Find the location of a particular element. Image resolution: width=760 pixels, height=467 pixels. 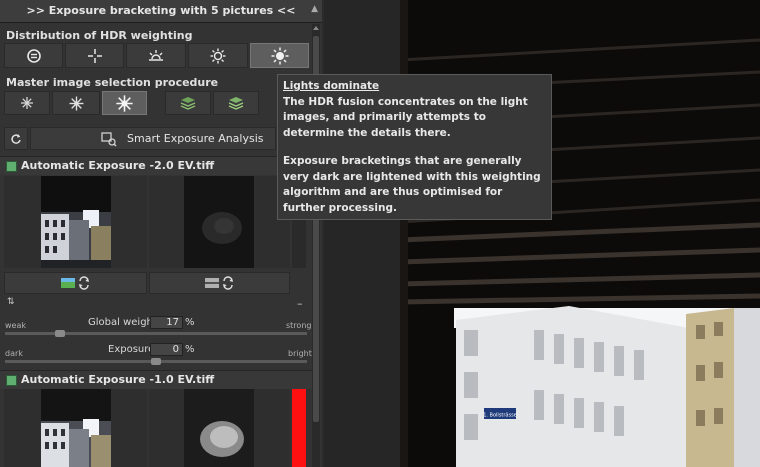

refresh-icon is located at coordinates (16, 138).